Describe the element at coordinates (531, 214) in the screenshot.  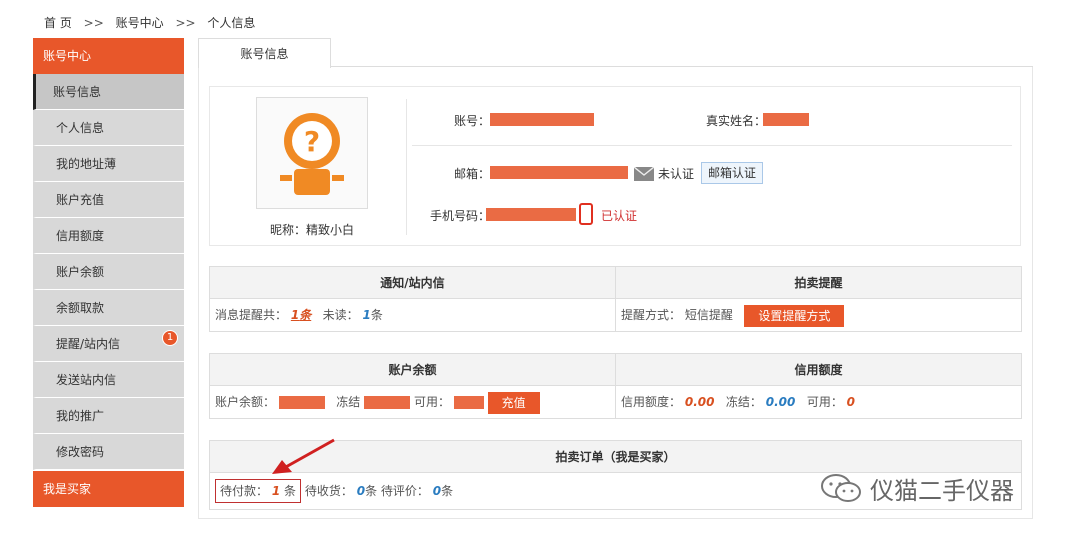
I see `phone-value-redacted` at that location.